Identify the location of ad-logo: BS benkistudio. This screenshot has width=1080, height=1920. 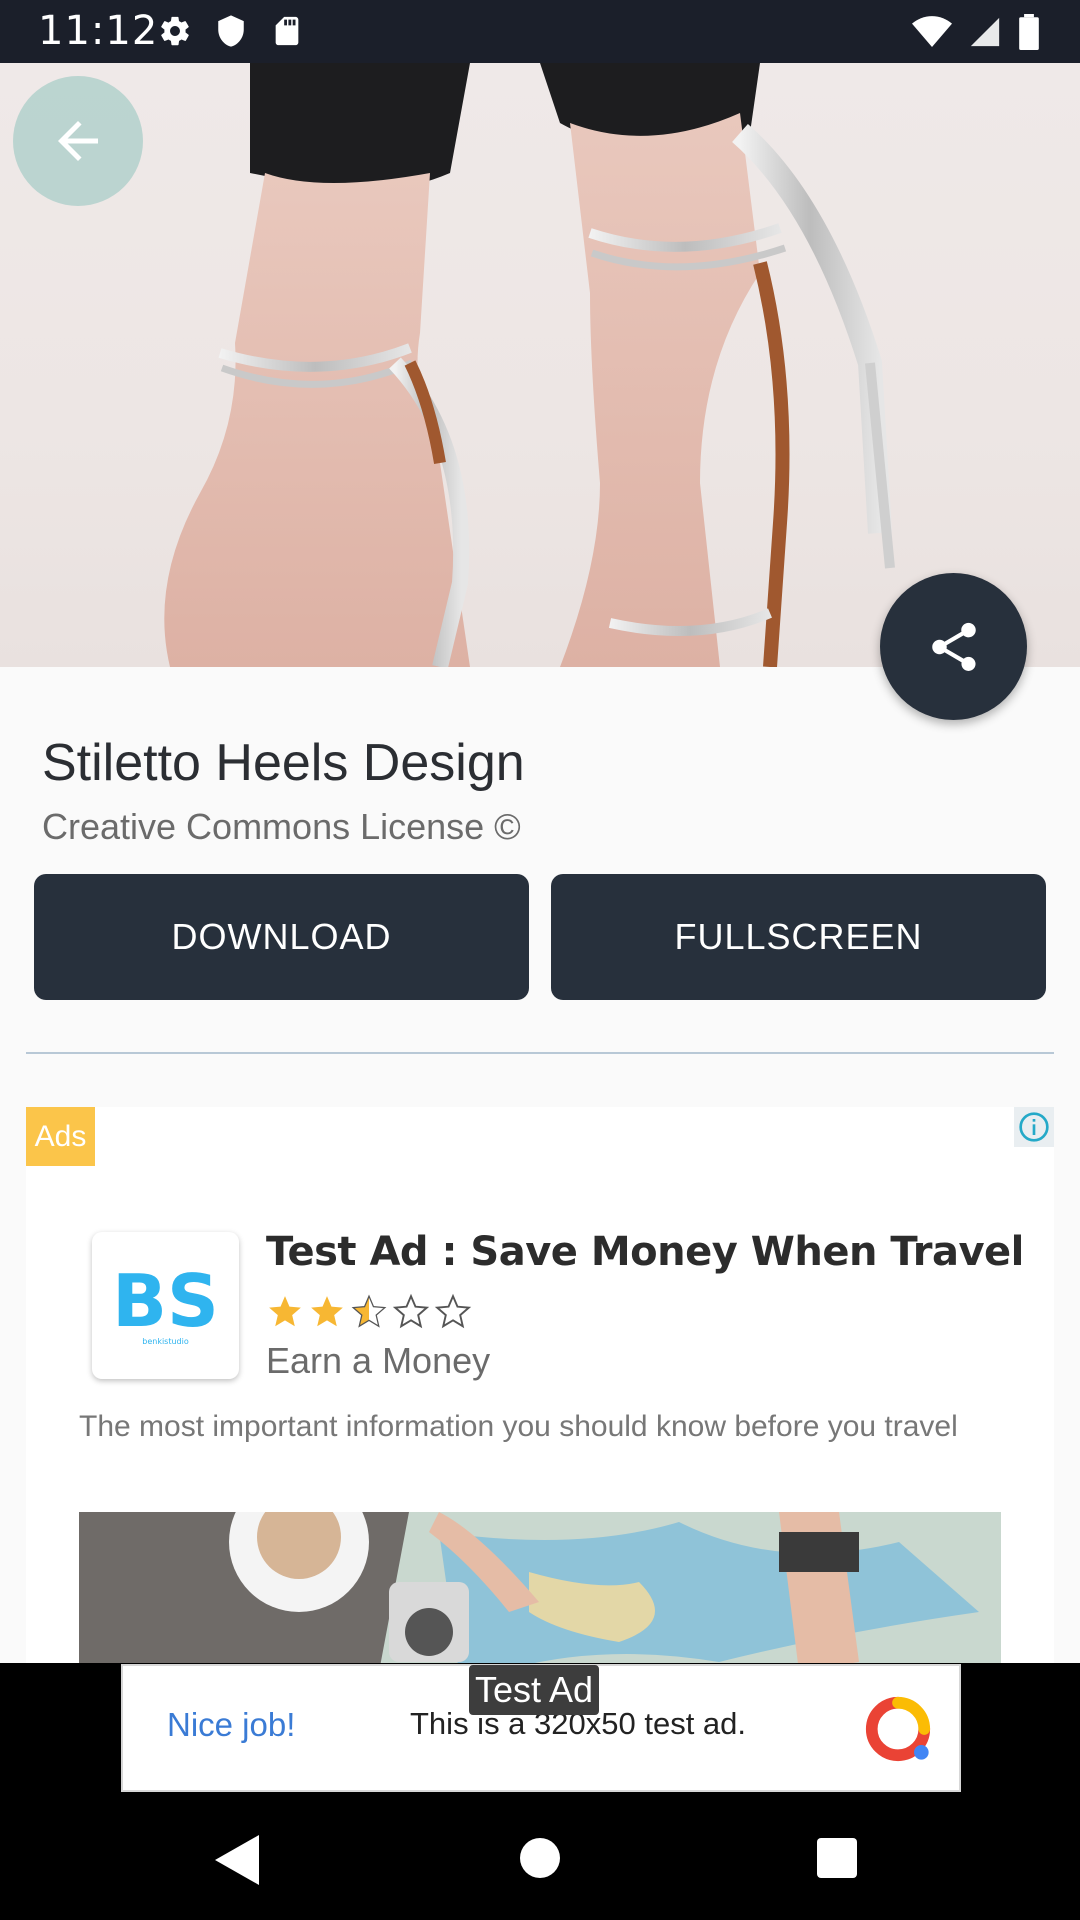
(165, 1305).